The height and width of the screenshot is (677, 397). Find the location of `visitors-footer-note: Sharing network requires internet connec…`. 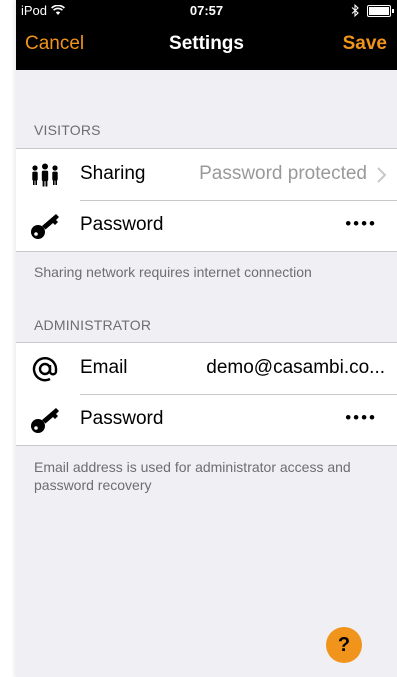

visitors-footer-note: Sharing network requires internet connec… is located at coordinates (173, 272).